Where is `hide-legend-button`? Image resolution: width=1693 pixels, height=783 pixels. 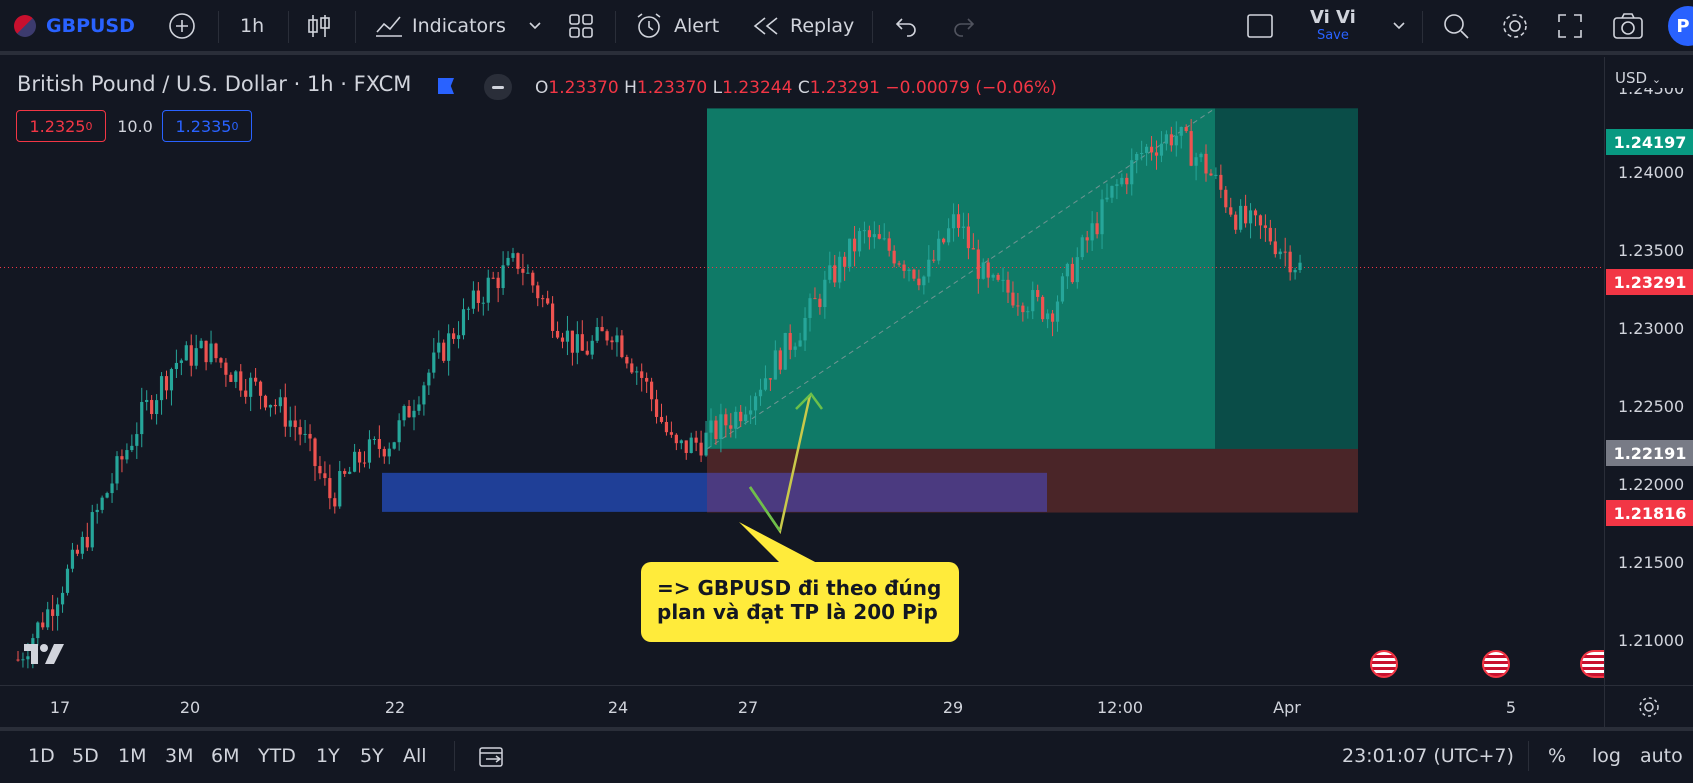 hide-legend-button is located at coordinates (498, 87).